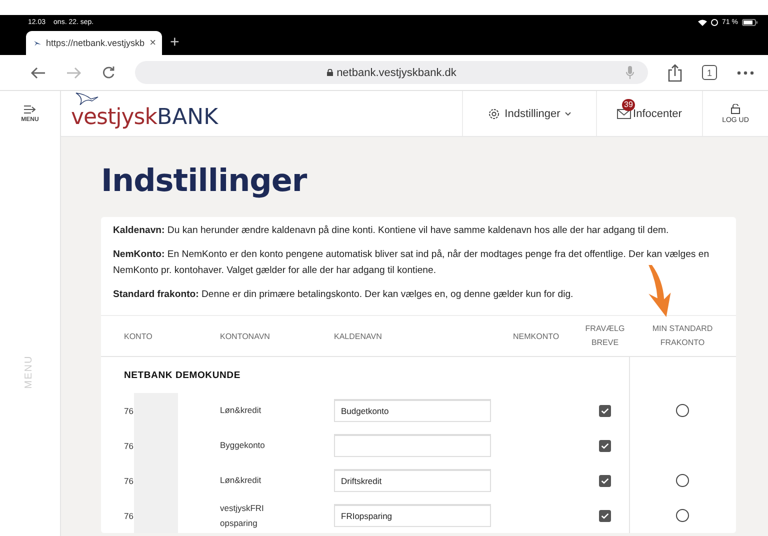  What do you see at coordinates (411, 263) in the screenshot?
I see `info-paragraph: NemKonto: En NemKonto er den konto pengene automatisk bliver sat ind på, når der modtages penge fra det offentlige. Der kan vælges en NemKonto pr. kontohaver. Valget gælder for alle der har adgang til kontiene.` at bounding box center [411, 263].